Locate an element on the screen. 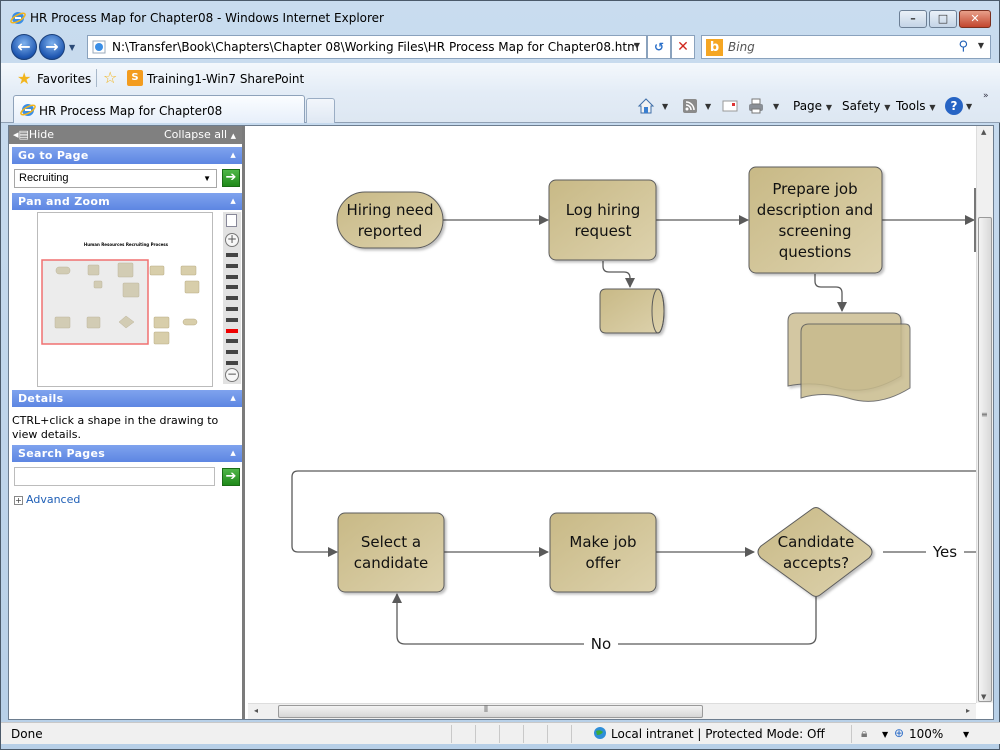  viewport-rectangle is located at coordinates (95, 302).